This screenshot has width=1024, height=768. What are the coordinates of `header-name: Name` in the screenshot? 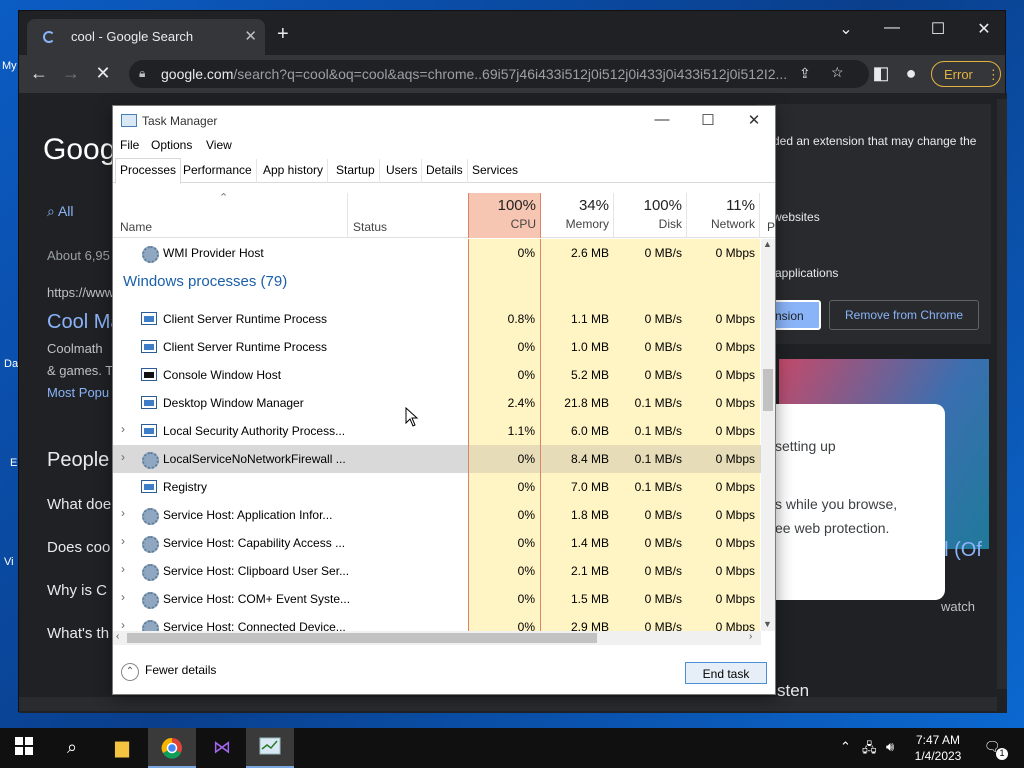 It's located at (230, 215).